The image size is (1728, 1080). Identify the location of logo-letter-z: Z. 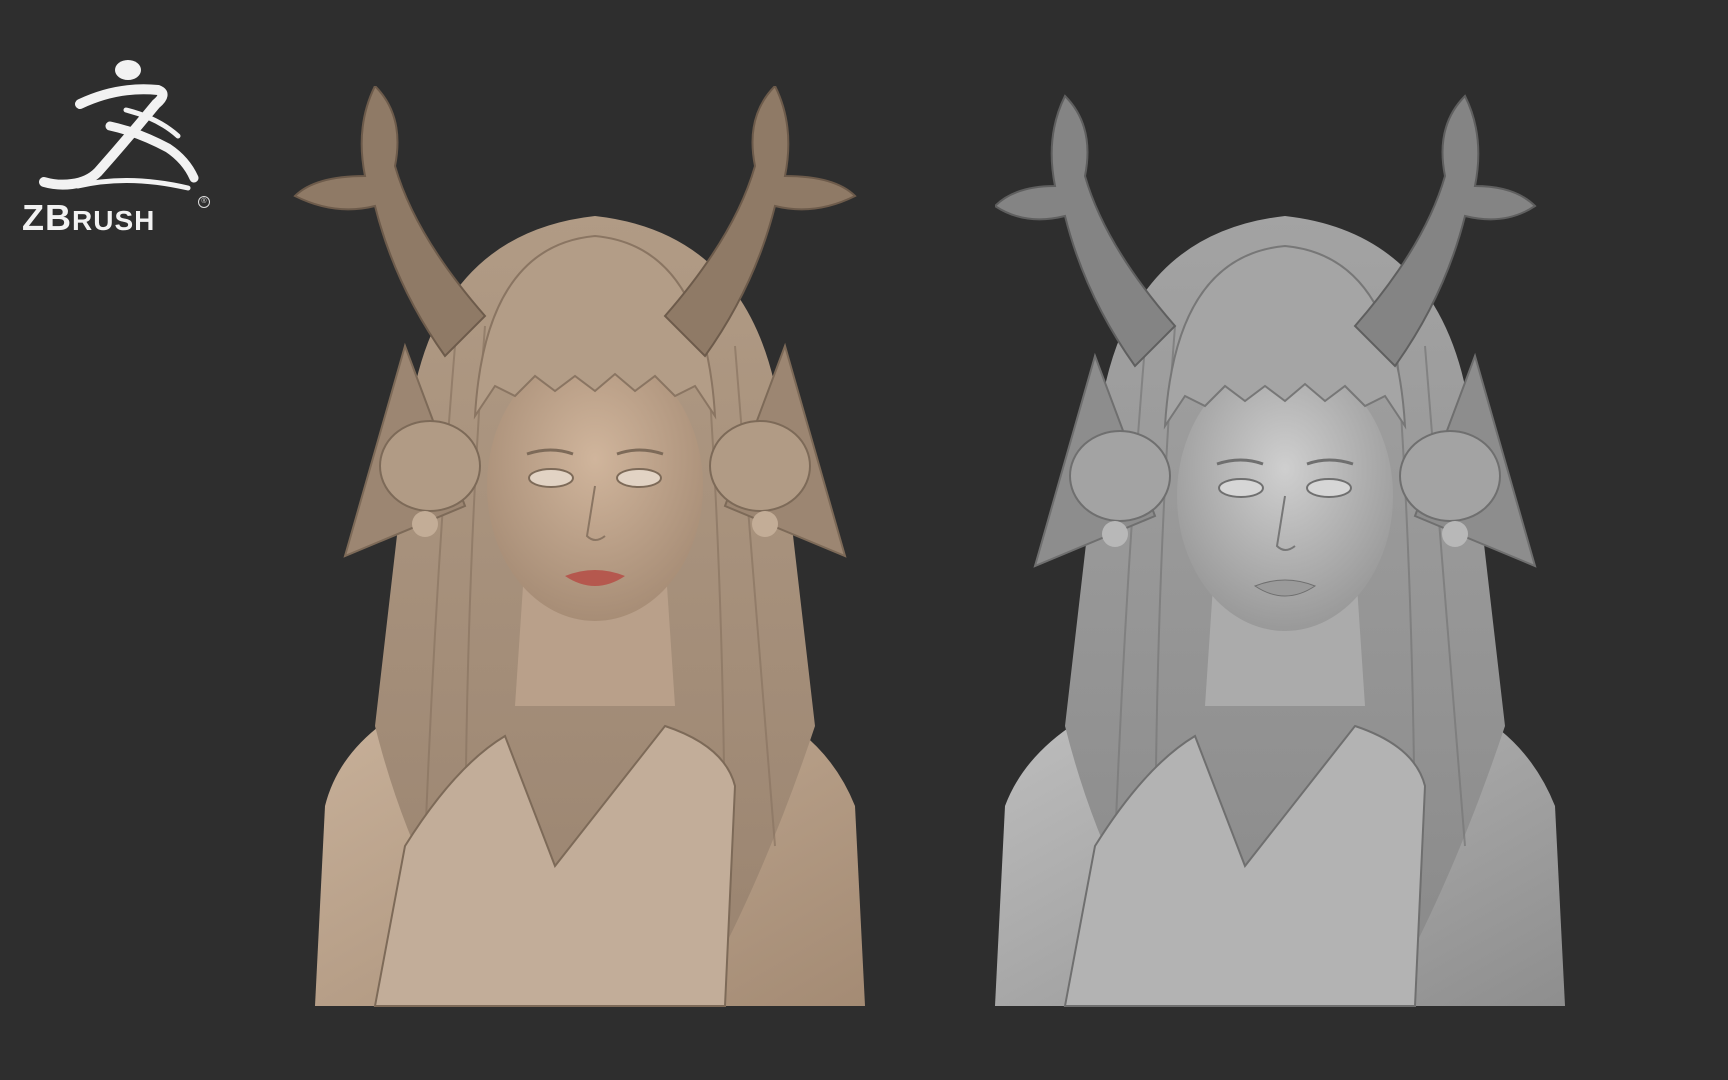
(33, 217).